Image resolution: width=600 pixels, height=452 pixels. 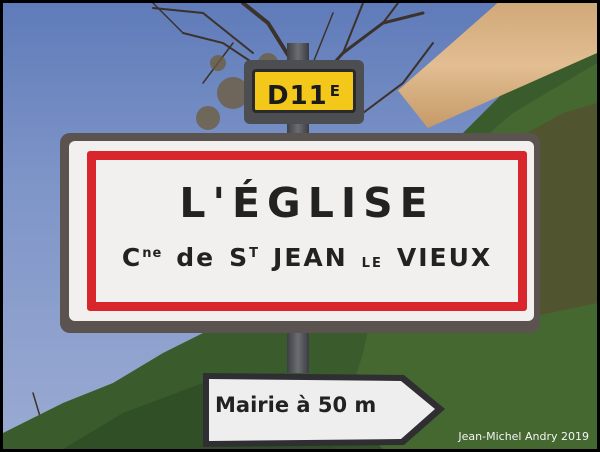 What do you see at coordinates (239, 257) in the screenshot?
I see `saint: S` at bounding box center [239, 257].